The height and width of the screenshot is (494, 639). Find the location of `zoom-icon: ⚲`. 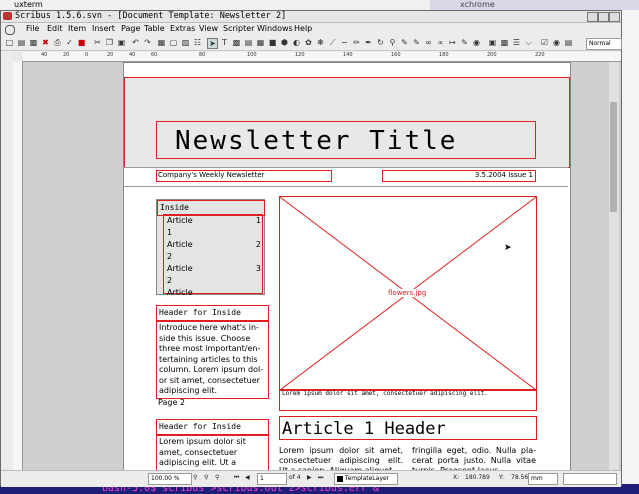

zoom-icon: ⚲ is located at coordinates (392, 42).